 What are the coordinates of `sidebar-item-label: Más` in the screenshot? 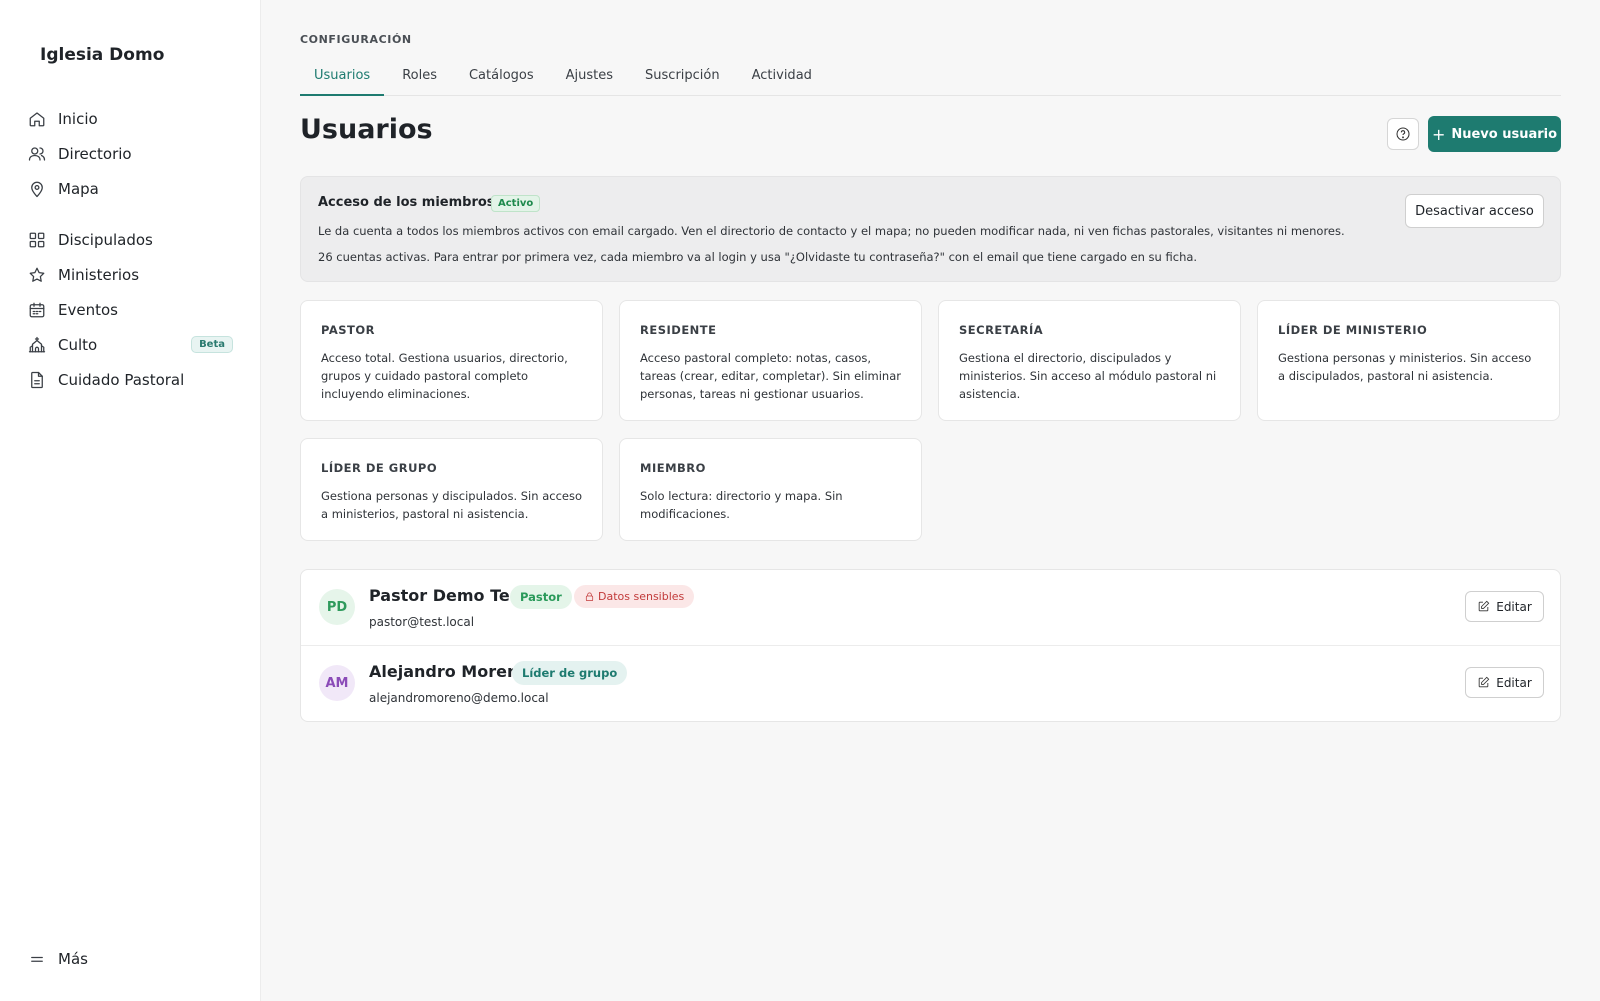 It's located at (73, 959).